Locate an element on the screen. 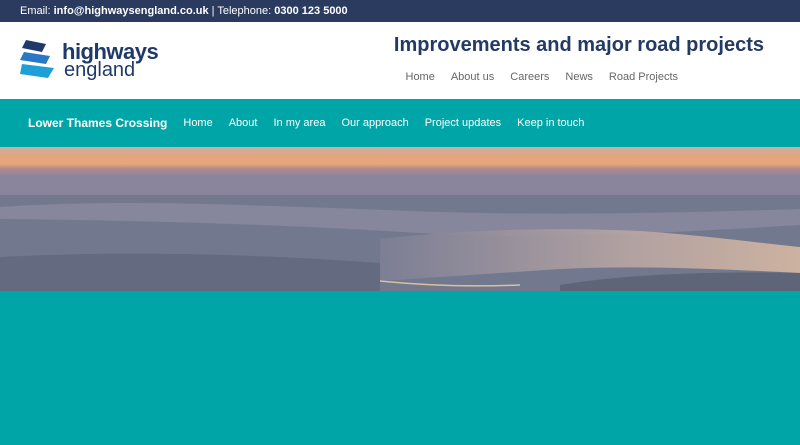 The width and height of the screenshot is (800, 445). nav-item-home: Home is located at coordinates (197, 123).